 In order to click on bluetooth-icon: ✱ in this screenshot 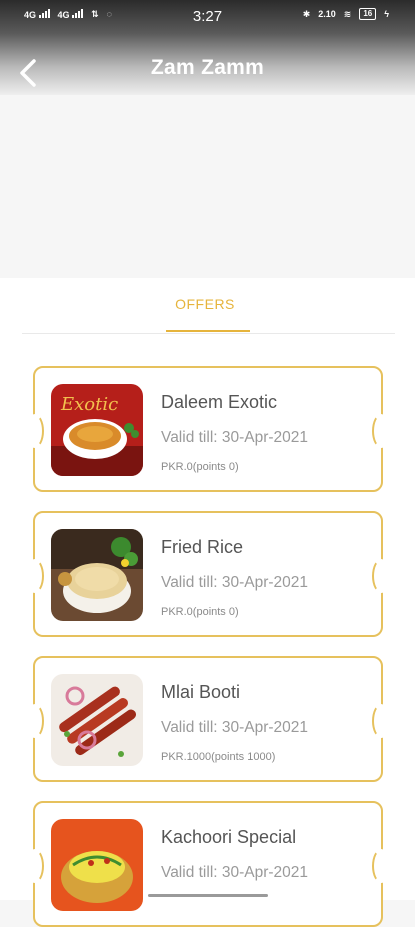, I will do `click(306, 13)`.